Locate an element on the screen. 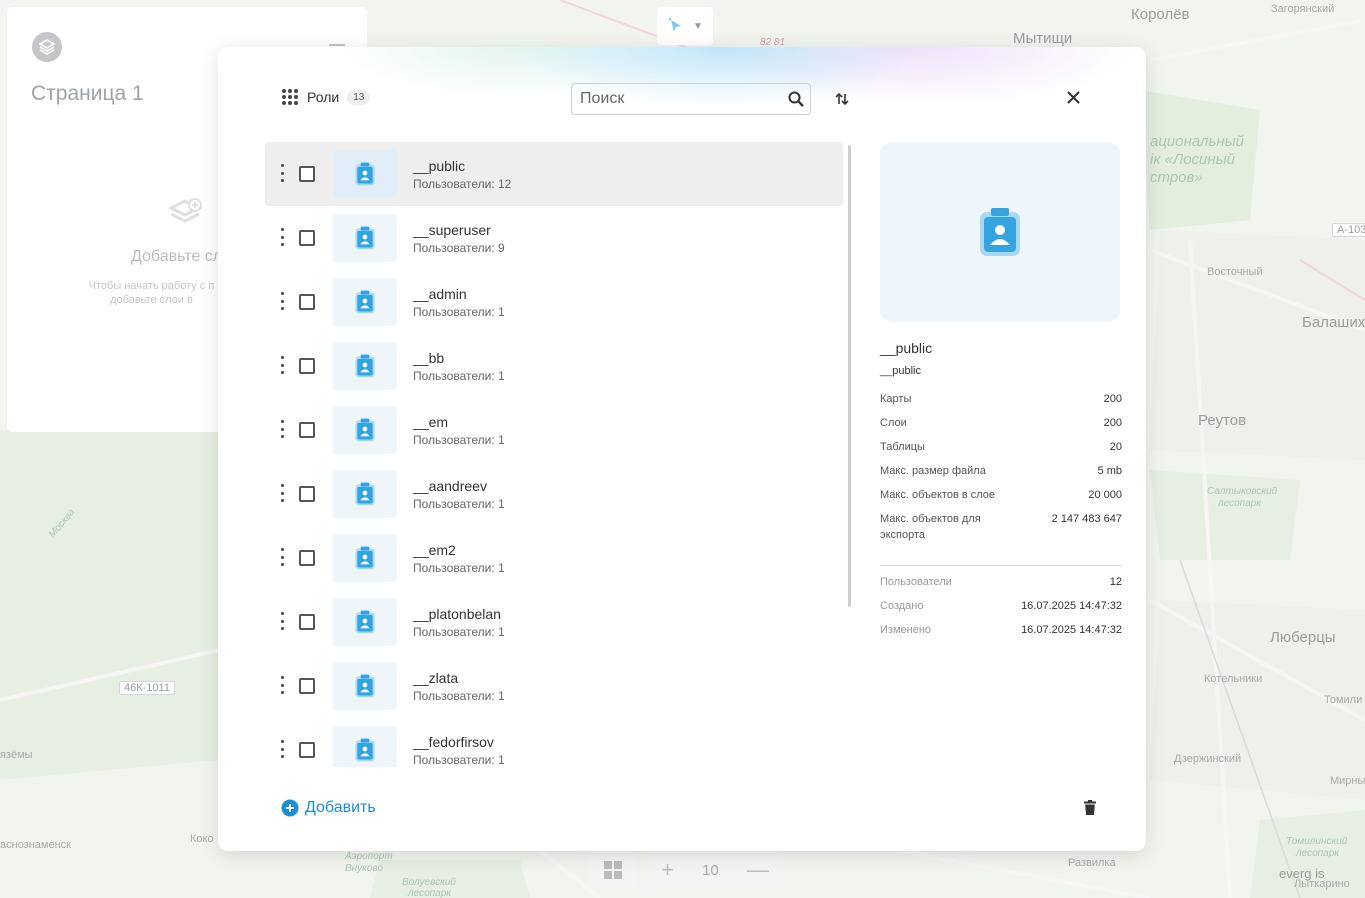 The image size is (1365, 898). role-name: __superuser is located at coordinates (452, 230).